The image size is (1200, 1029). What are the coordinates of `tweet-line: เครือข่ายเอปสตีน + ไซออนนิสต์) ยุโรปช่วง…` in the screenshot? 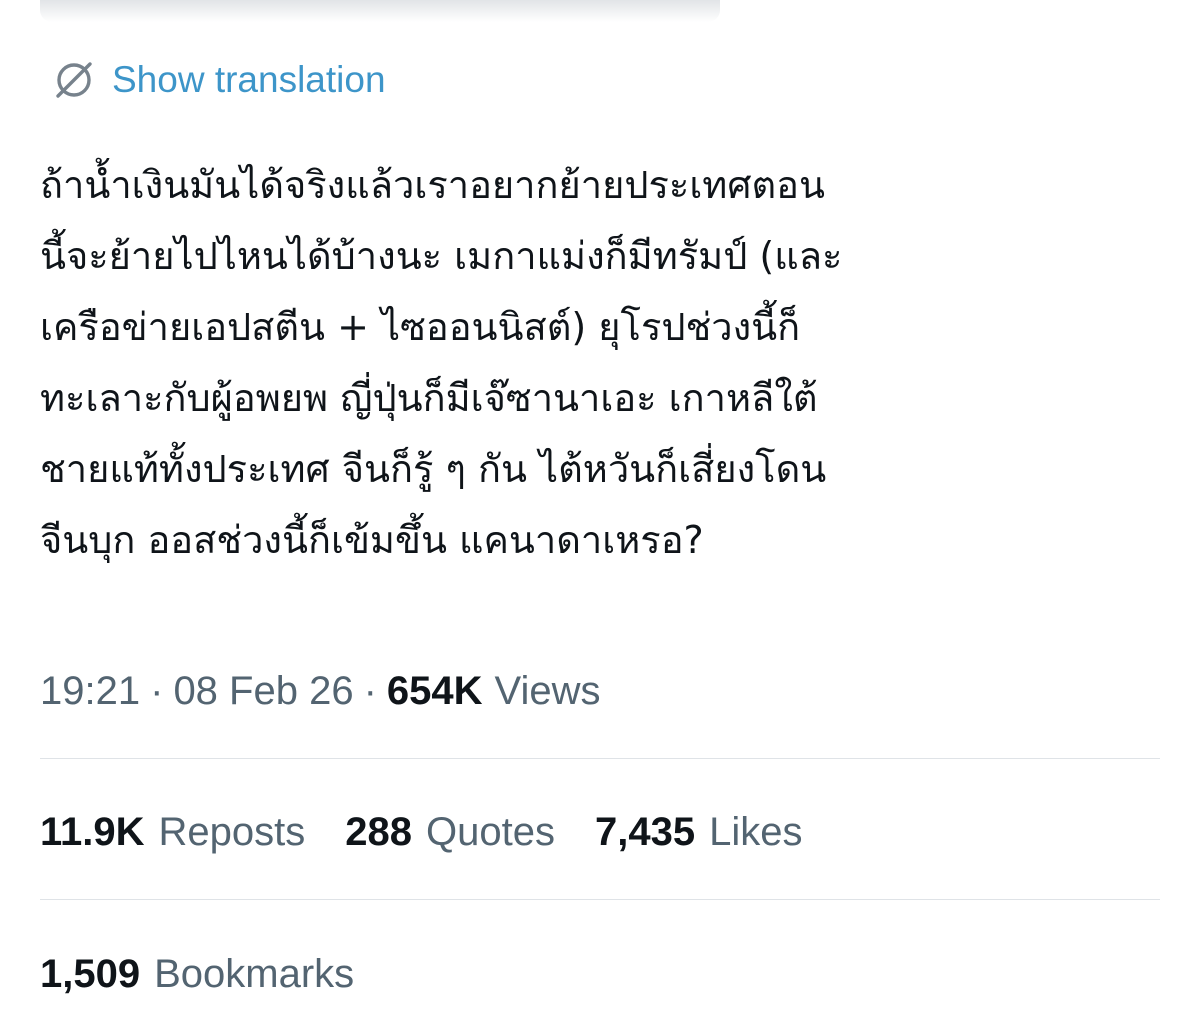 It's located at (420, 327).